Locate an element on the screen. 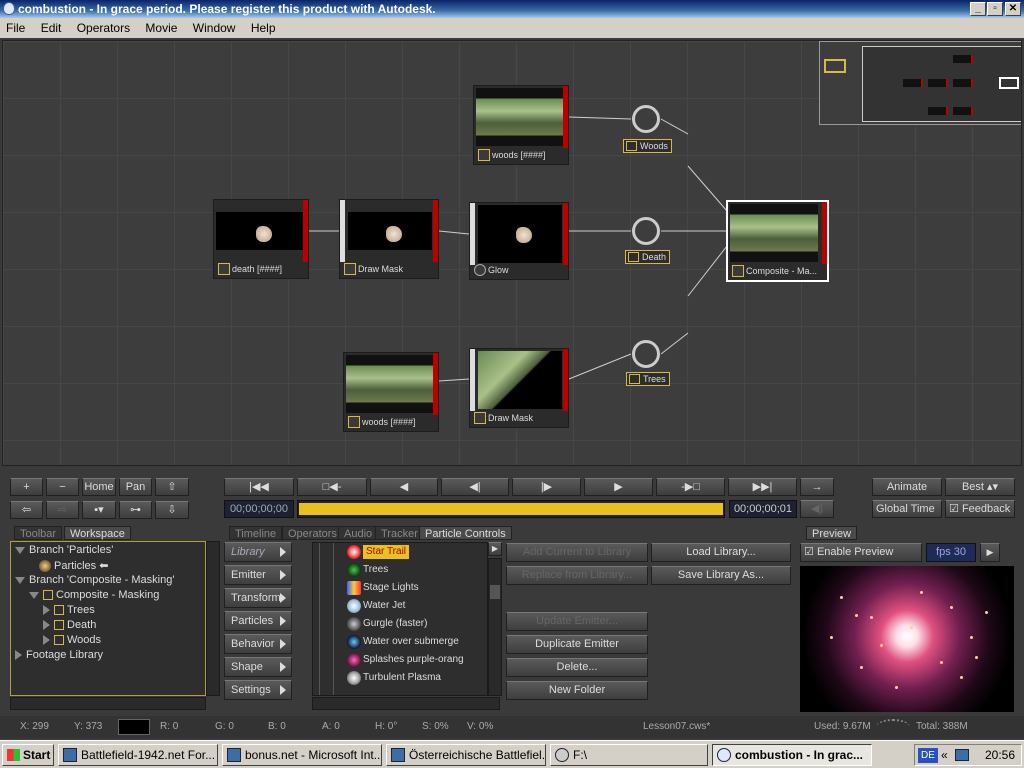  particle-menu-transform: Transform is located at coordinates (258, 598).